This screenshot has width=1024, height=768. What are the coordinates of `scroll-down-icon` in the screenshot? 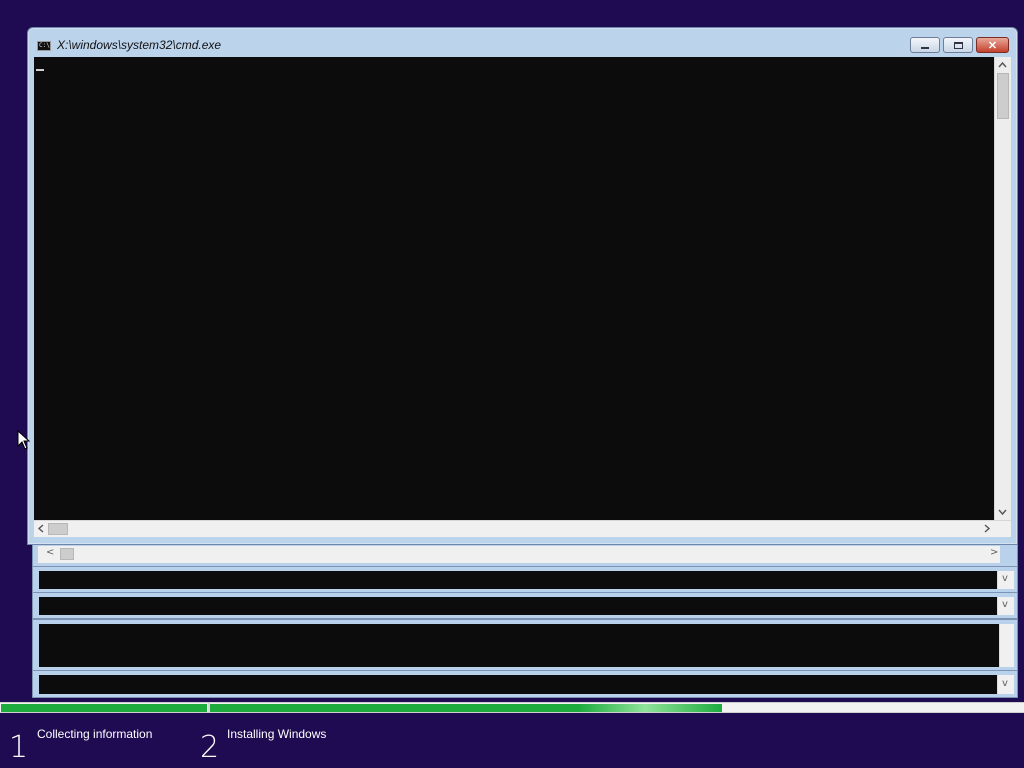 It's located at (1002, 512).